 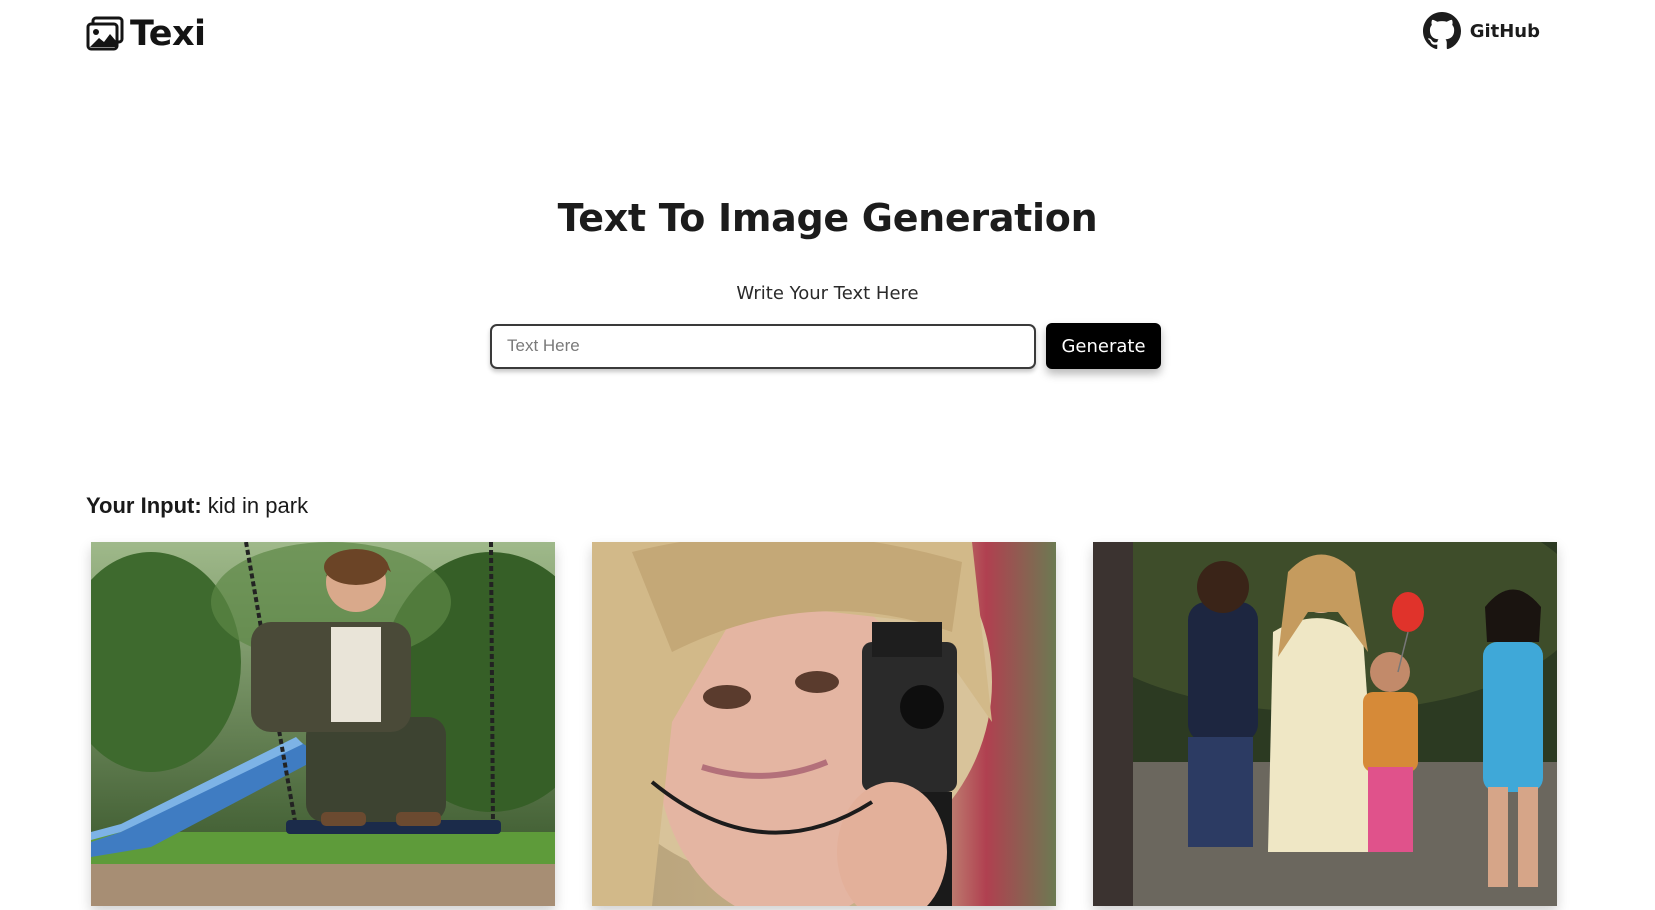 I want to click on your-input-label: Your Input:, so click(x=144, y=505).